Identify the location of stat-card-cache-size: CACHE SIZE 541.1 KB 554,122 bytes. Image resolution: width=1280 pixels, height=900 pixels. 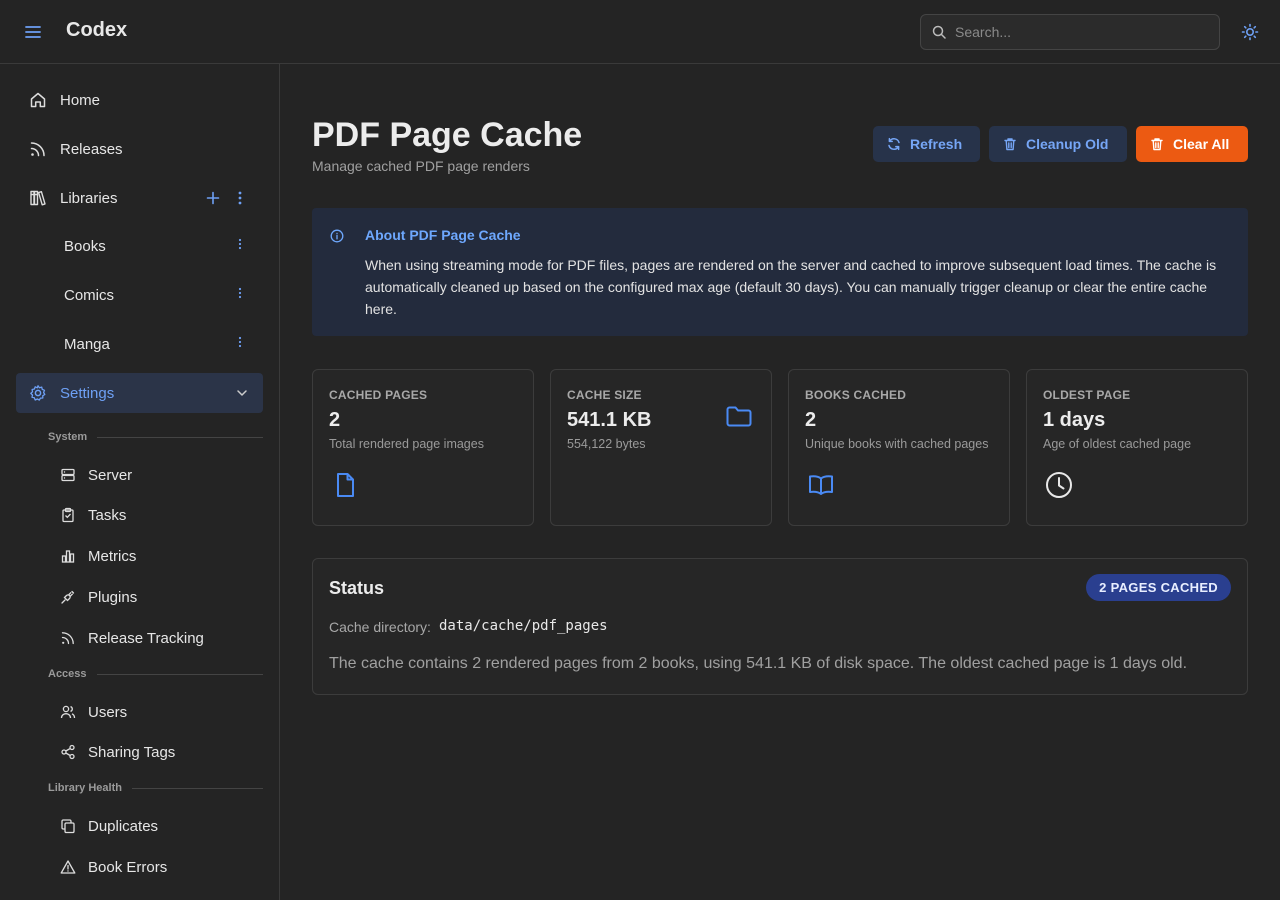
(661, 447).